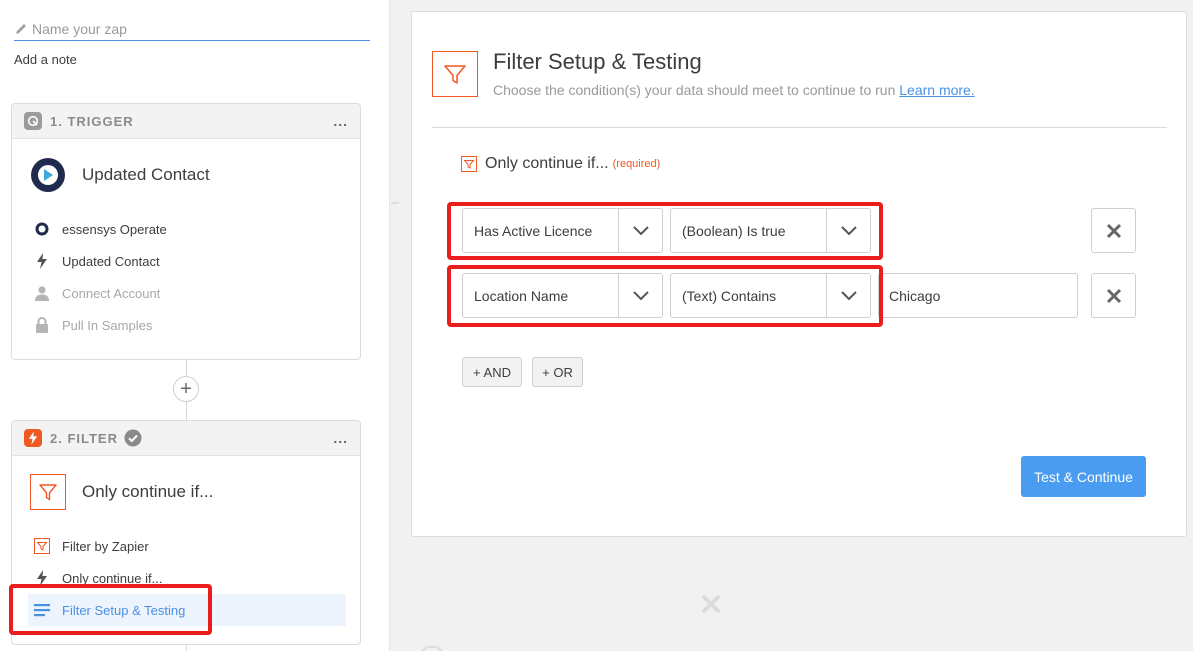 Image resolution: width=1193 pixels, height=651 pixels. Describe the element at coordinates (114, 229) in the screenshot. I see `substep-label: essensys Operate` at that location.